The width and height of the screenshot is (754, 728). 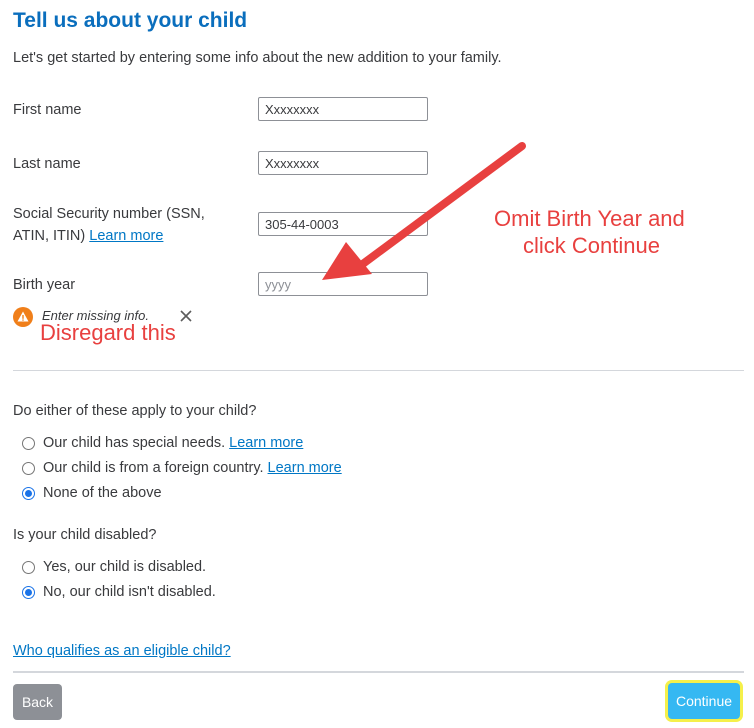 I want to click on eligible-child-link: Who qualifies as an eligible child?, so click(x=122, y=651).